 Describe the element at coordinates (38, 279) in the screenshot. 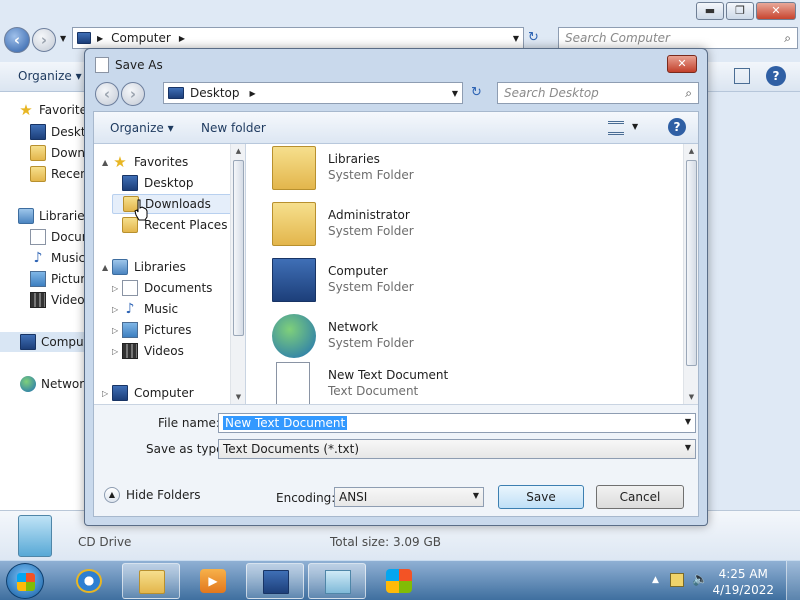

I see `pictures-icon` at that location.